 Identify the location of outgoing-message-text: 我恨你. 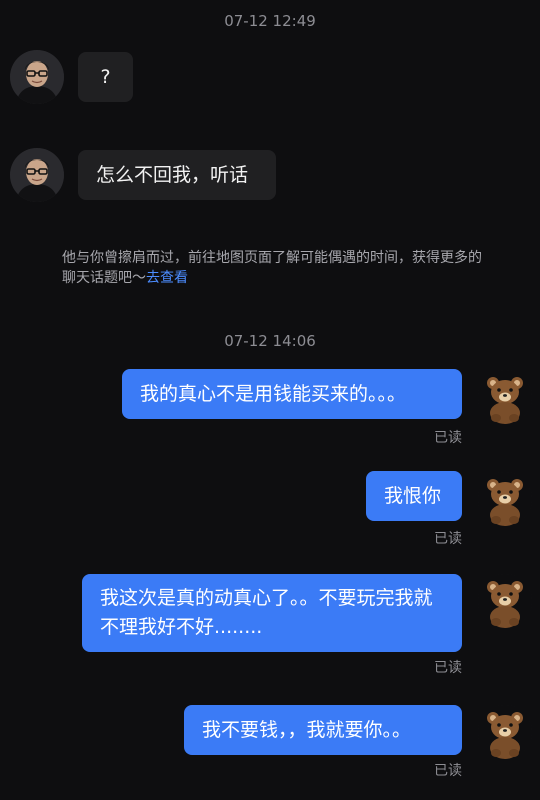
(413, 496).